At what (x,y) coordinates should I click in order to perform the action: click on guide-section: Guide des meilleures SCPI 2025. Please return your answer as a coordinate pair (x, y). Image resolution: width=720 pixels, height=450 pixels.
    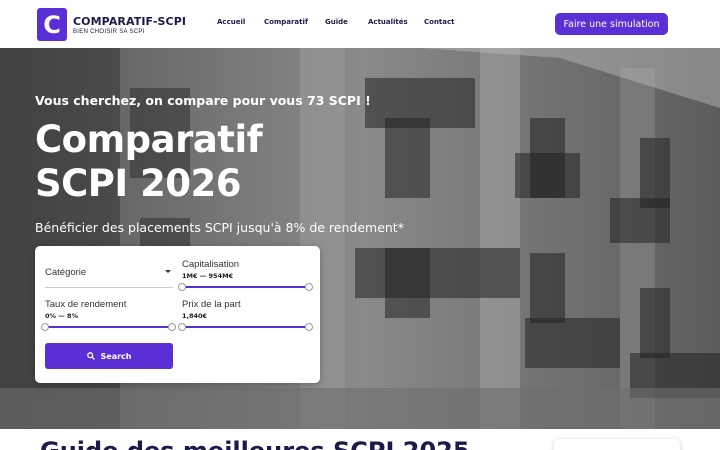
    Looking at the image, I should click on (360, 439).